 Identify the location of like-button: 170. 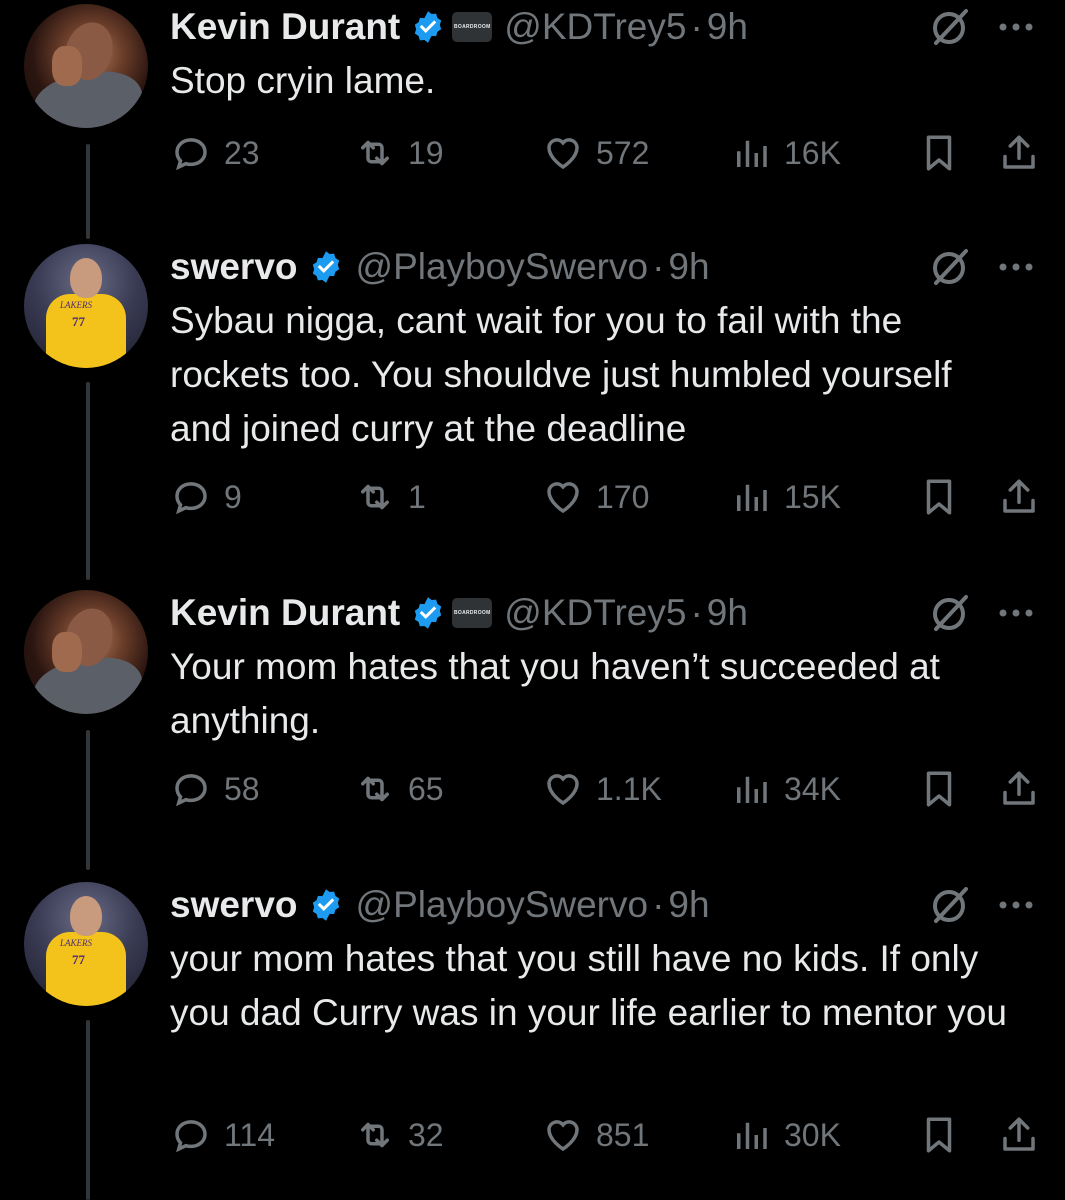
(595, 497).